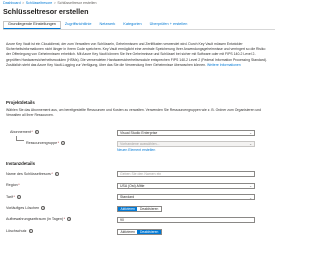  Describe the element at coordinates (128, 208) in the screenshot. I see `soft-delete-enable-option: Aktivieren` at that location.